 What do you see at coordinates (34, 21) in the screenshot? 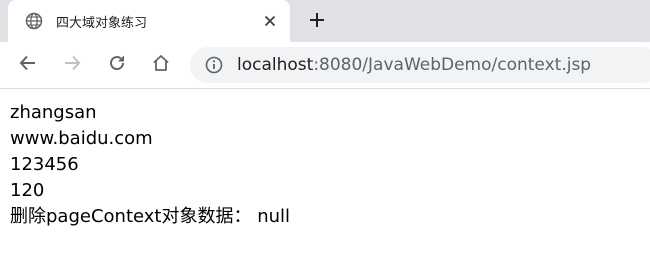
I see `globe-icon` at bounding box center [34, 21].